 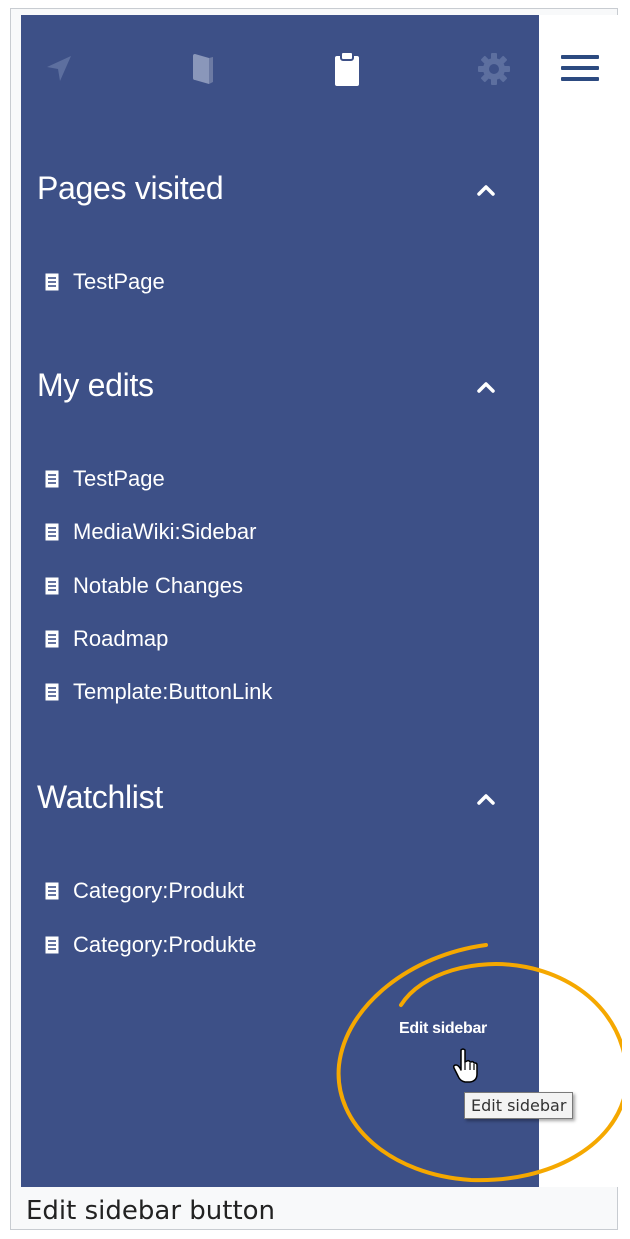 I want to click on book-icon, so click(x=203, y=69).